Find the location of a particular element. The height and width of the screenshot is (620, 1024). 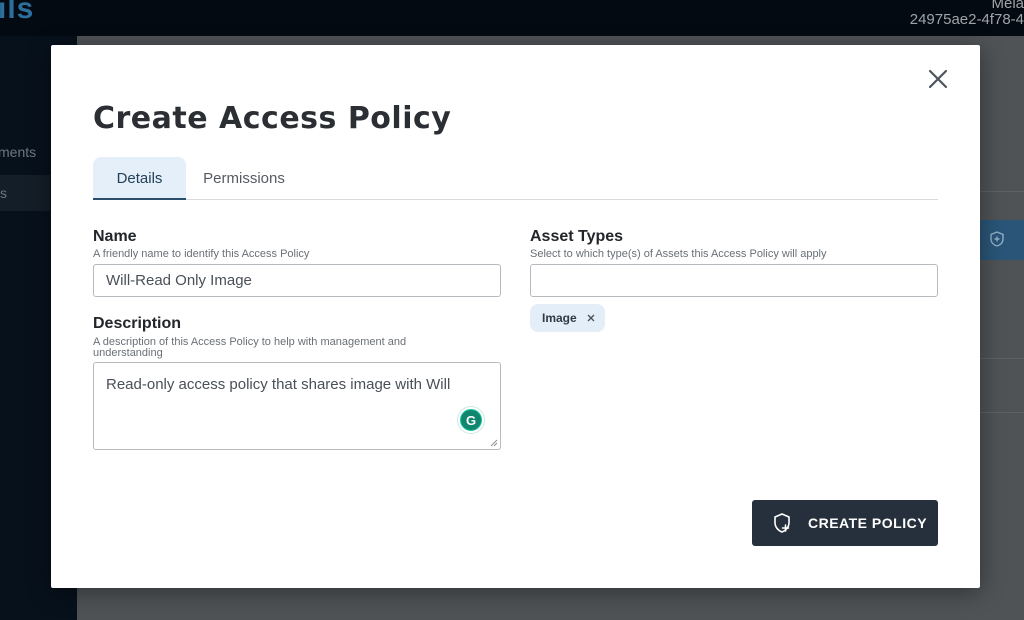

name-label: Name is located at coordinates (115, 236).